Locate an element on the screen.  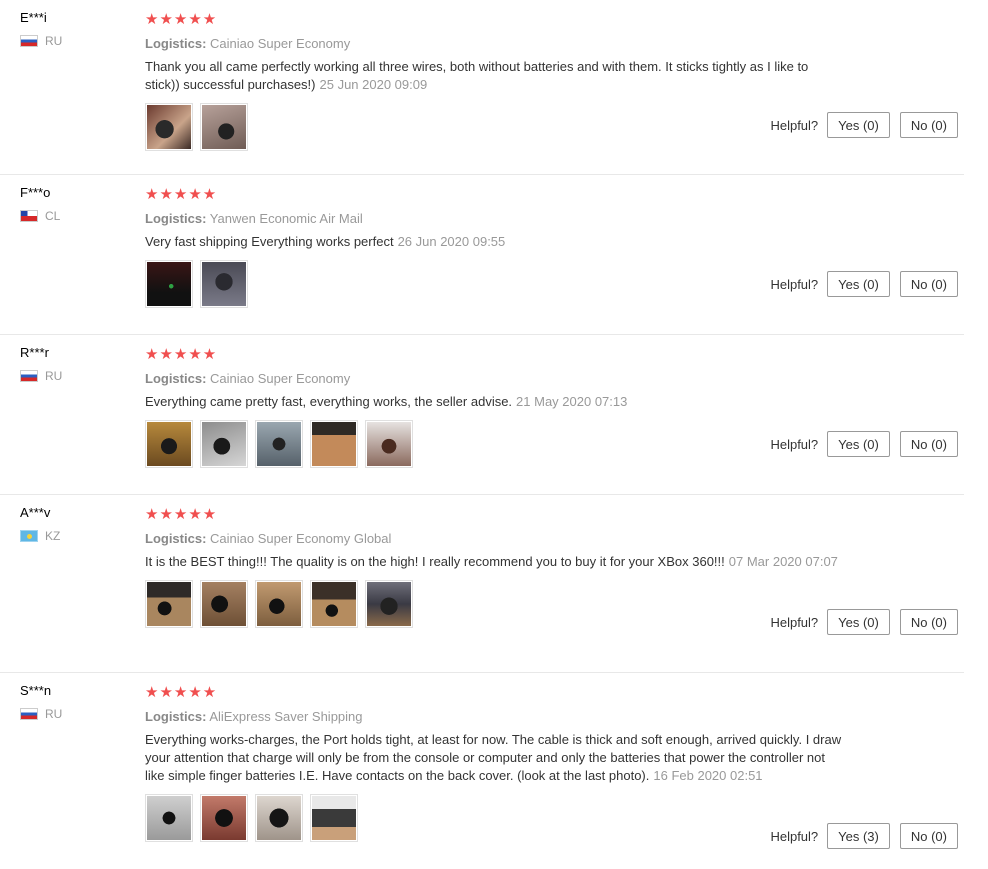
country-code: CL is located at coordinates (53, 216).